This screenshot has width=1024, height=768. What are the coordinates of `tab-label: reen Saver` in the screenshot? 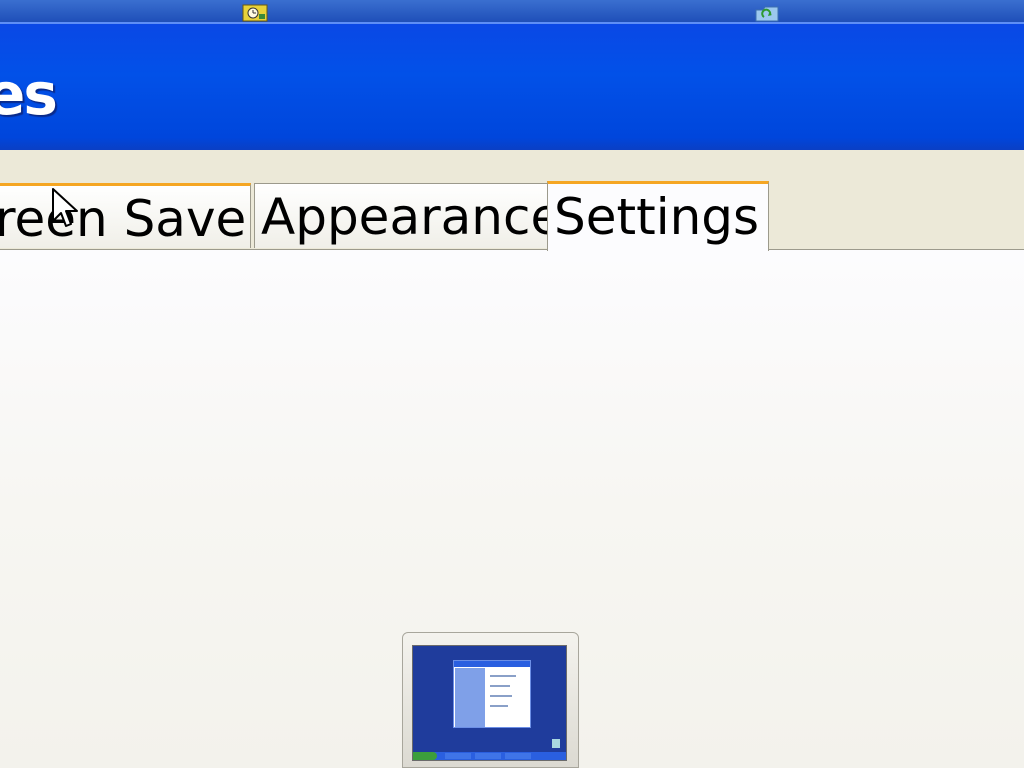 It's located at (125, 219).